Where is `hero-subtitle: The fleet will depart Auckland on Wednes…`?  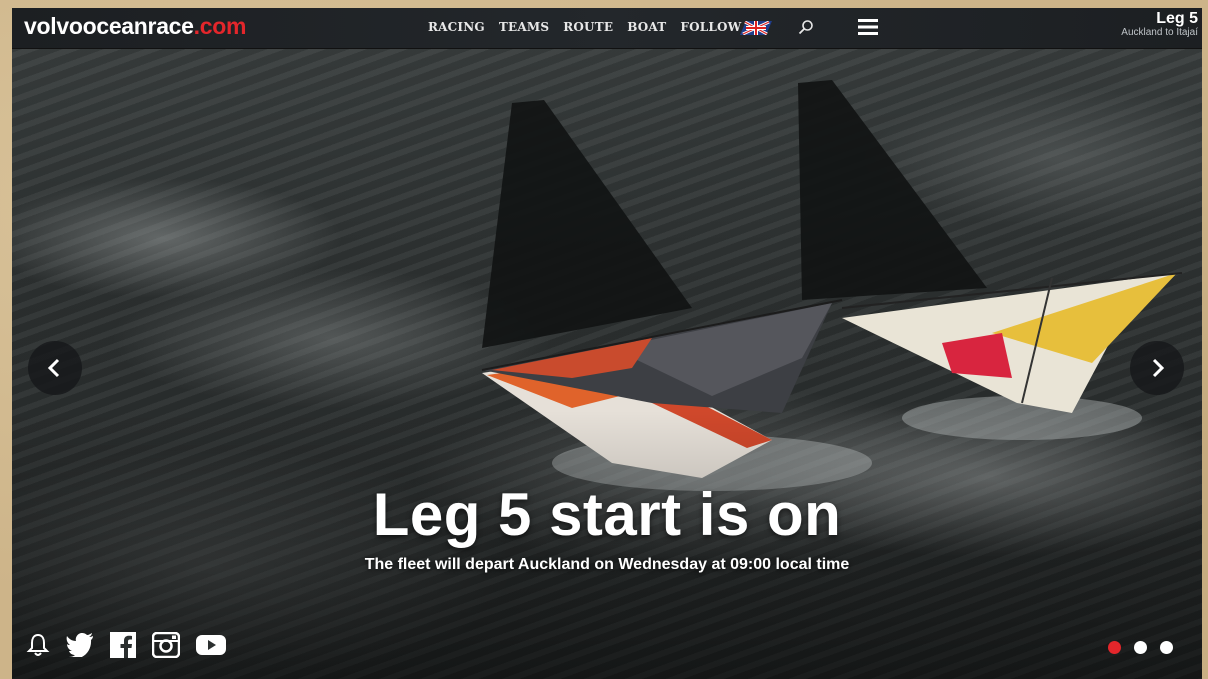 hero-subtitle: The fleet will depart Auckland on Wednes… is located at coordinates (607, 564).